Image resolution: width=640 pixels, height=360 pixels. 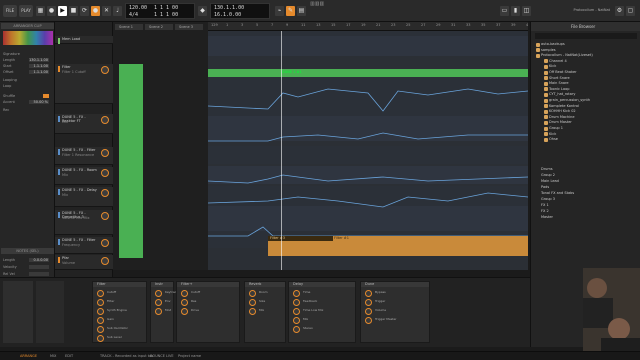 I want to click on mix-icon: ▮, so click(x=515, y=11).